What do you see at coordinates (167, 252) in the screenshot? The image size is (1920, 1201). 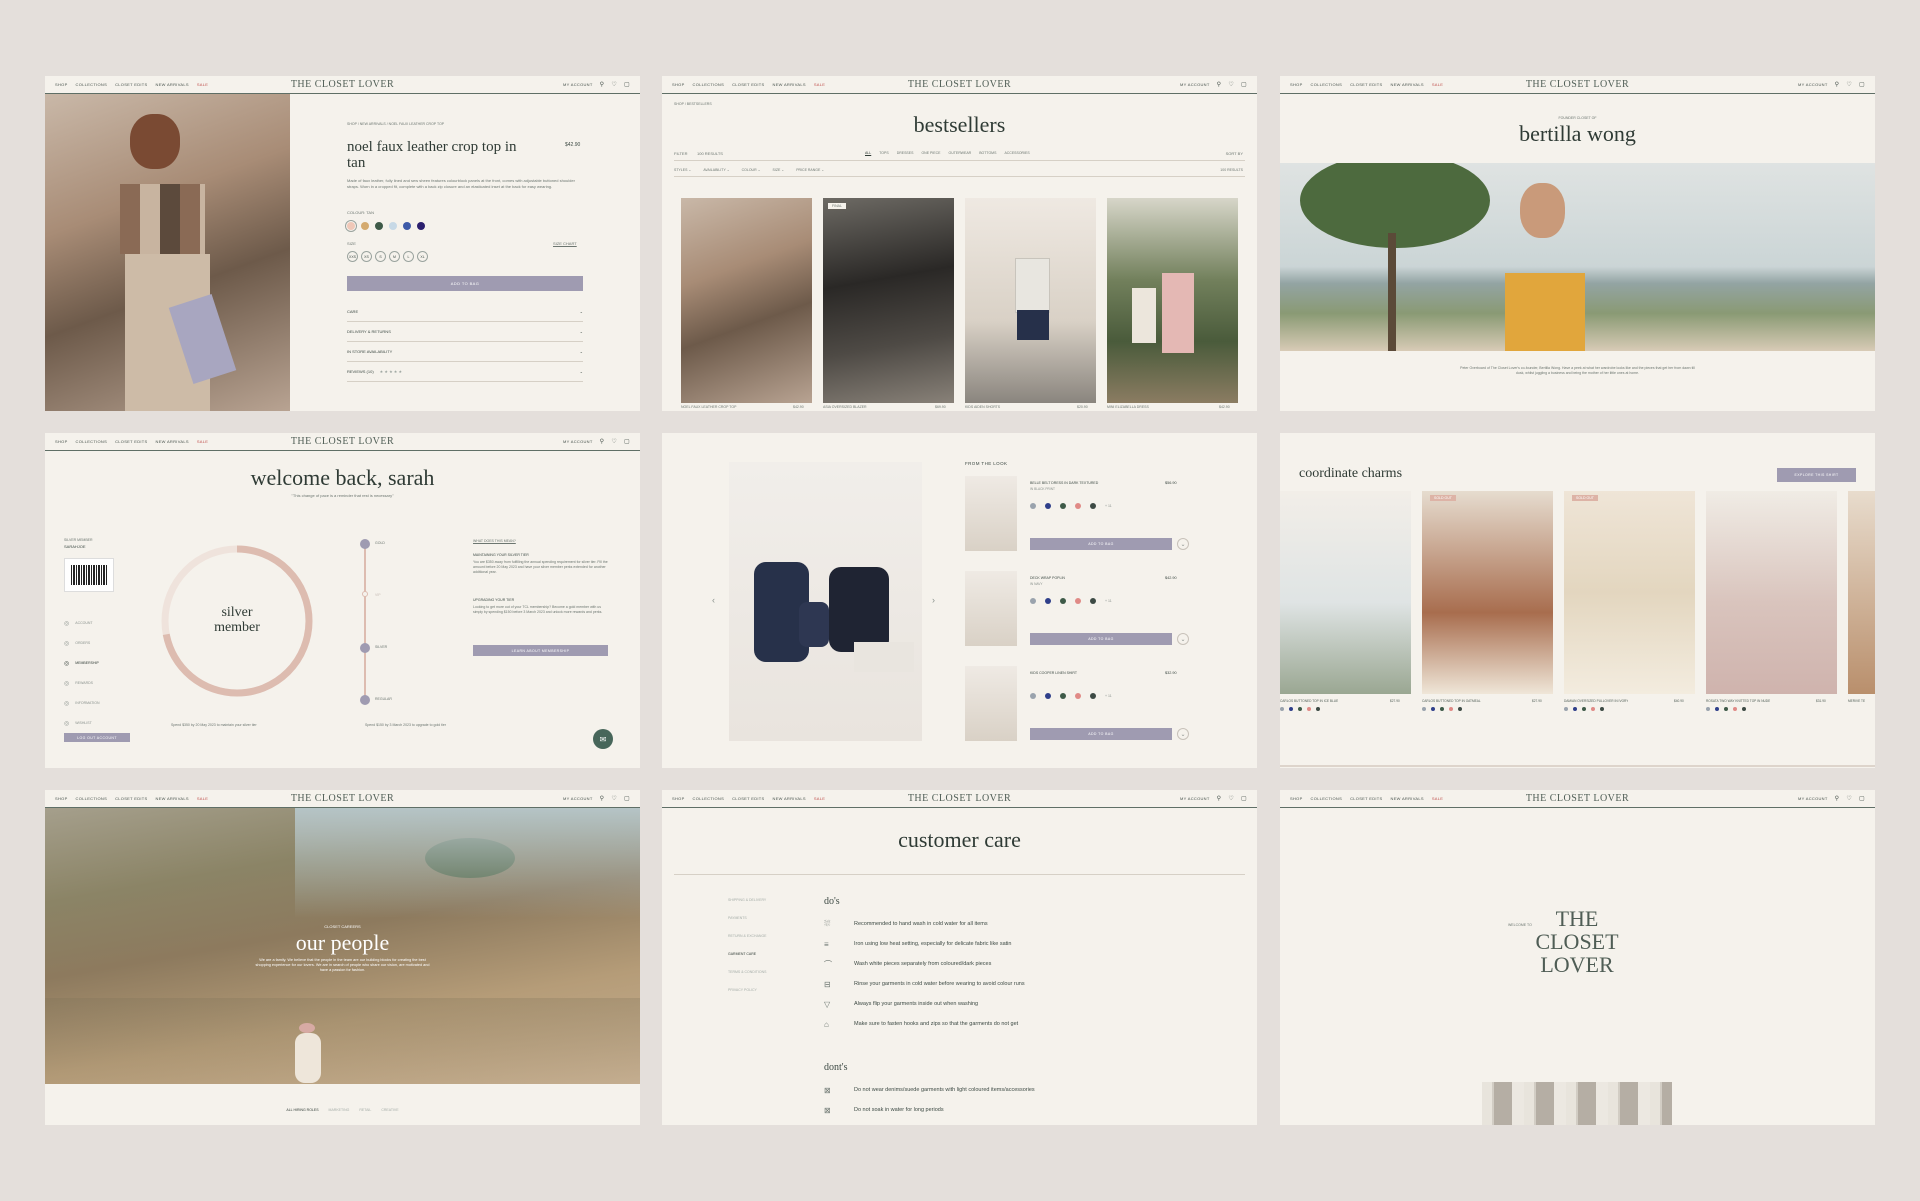 I see `product-image` at bounding box center [167, 252].